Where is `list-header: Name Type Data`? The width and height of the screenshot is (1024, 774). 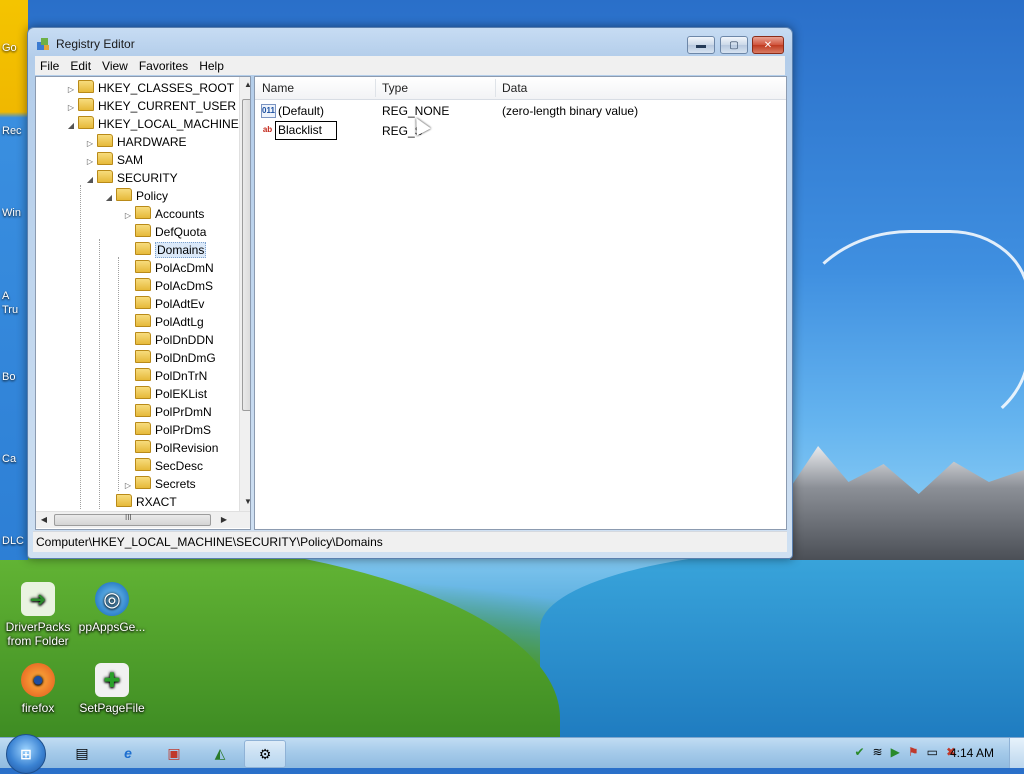 list-header: Name Type Data is located at coordinates (520, 88).